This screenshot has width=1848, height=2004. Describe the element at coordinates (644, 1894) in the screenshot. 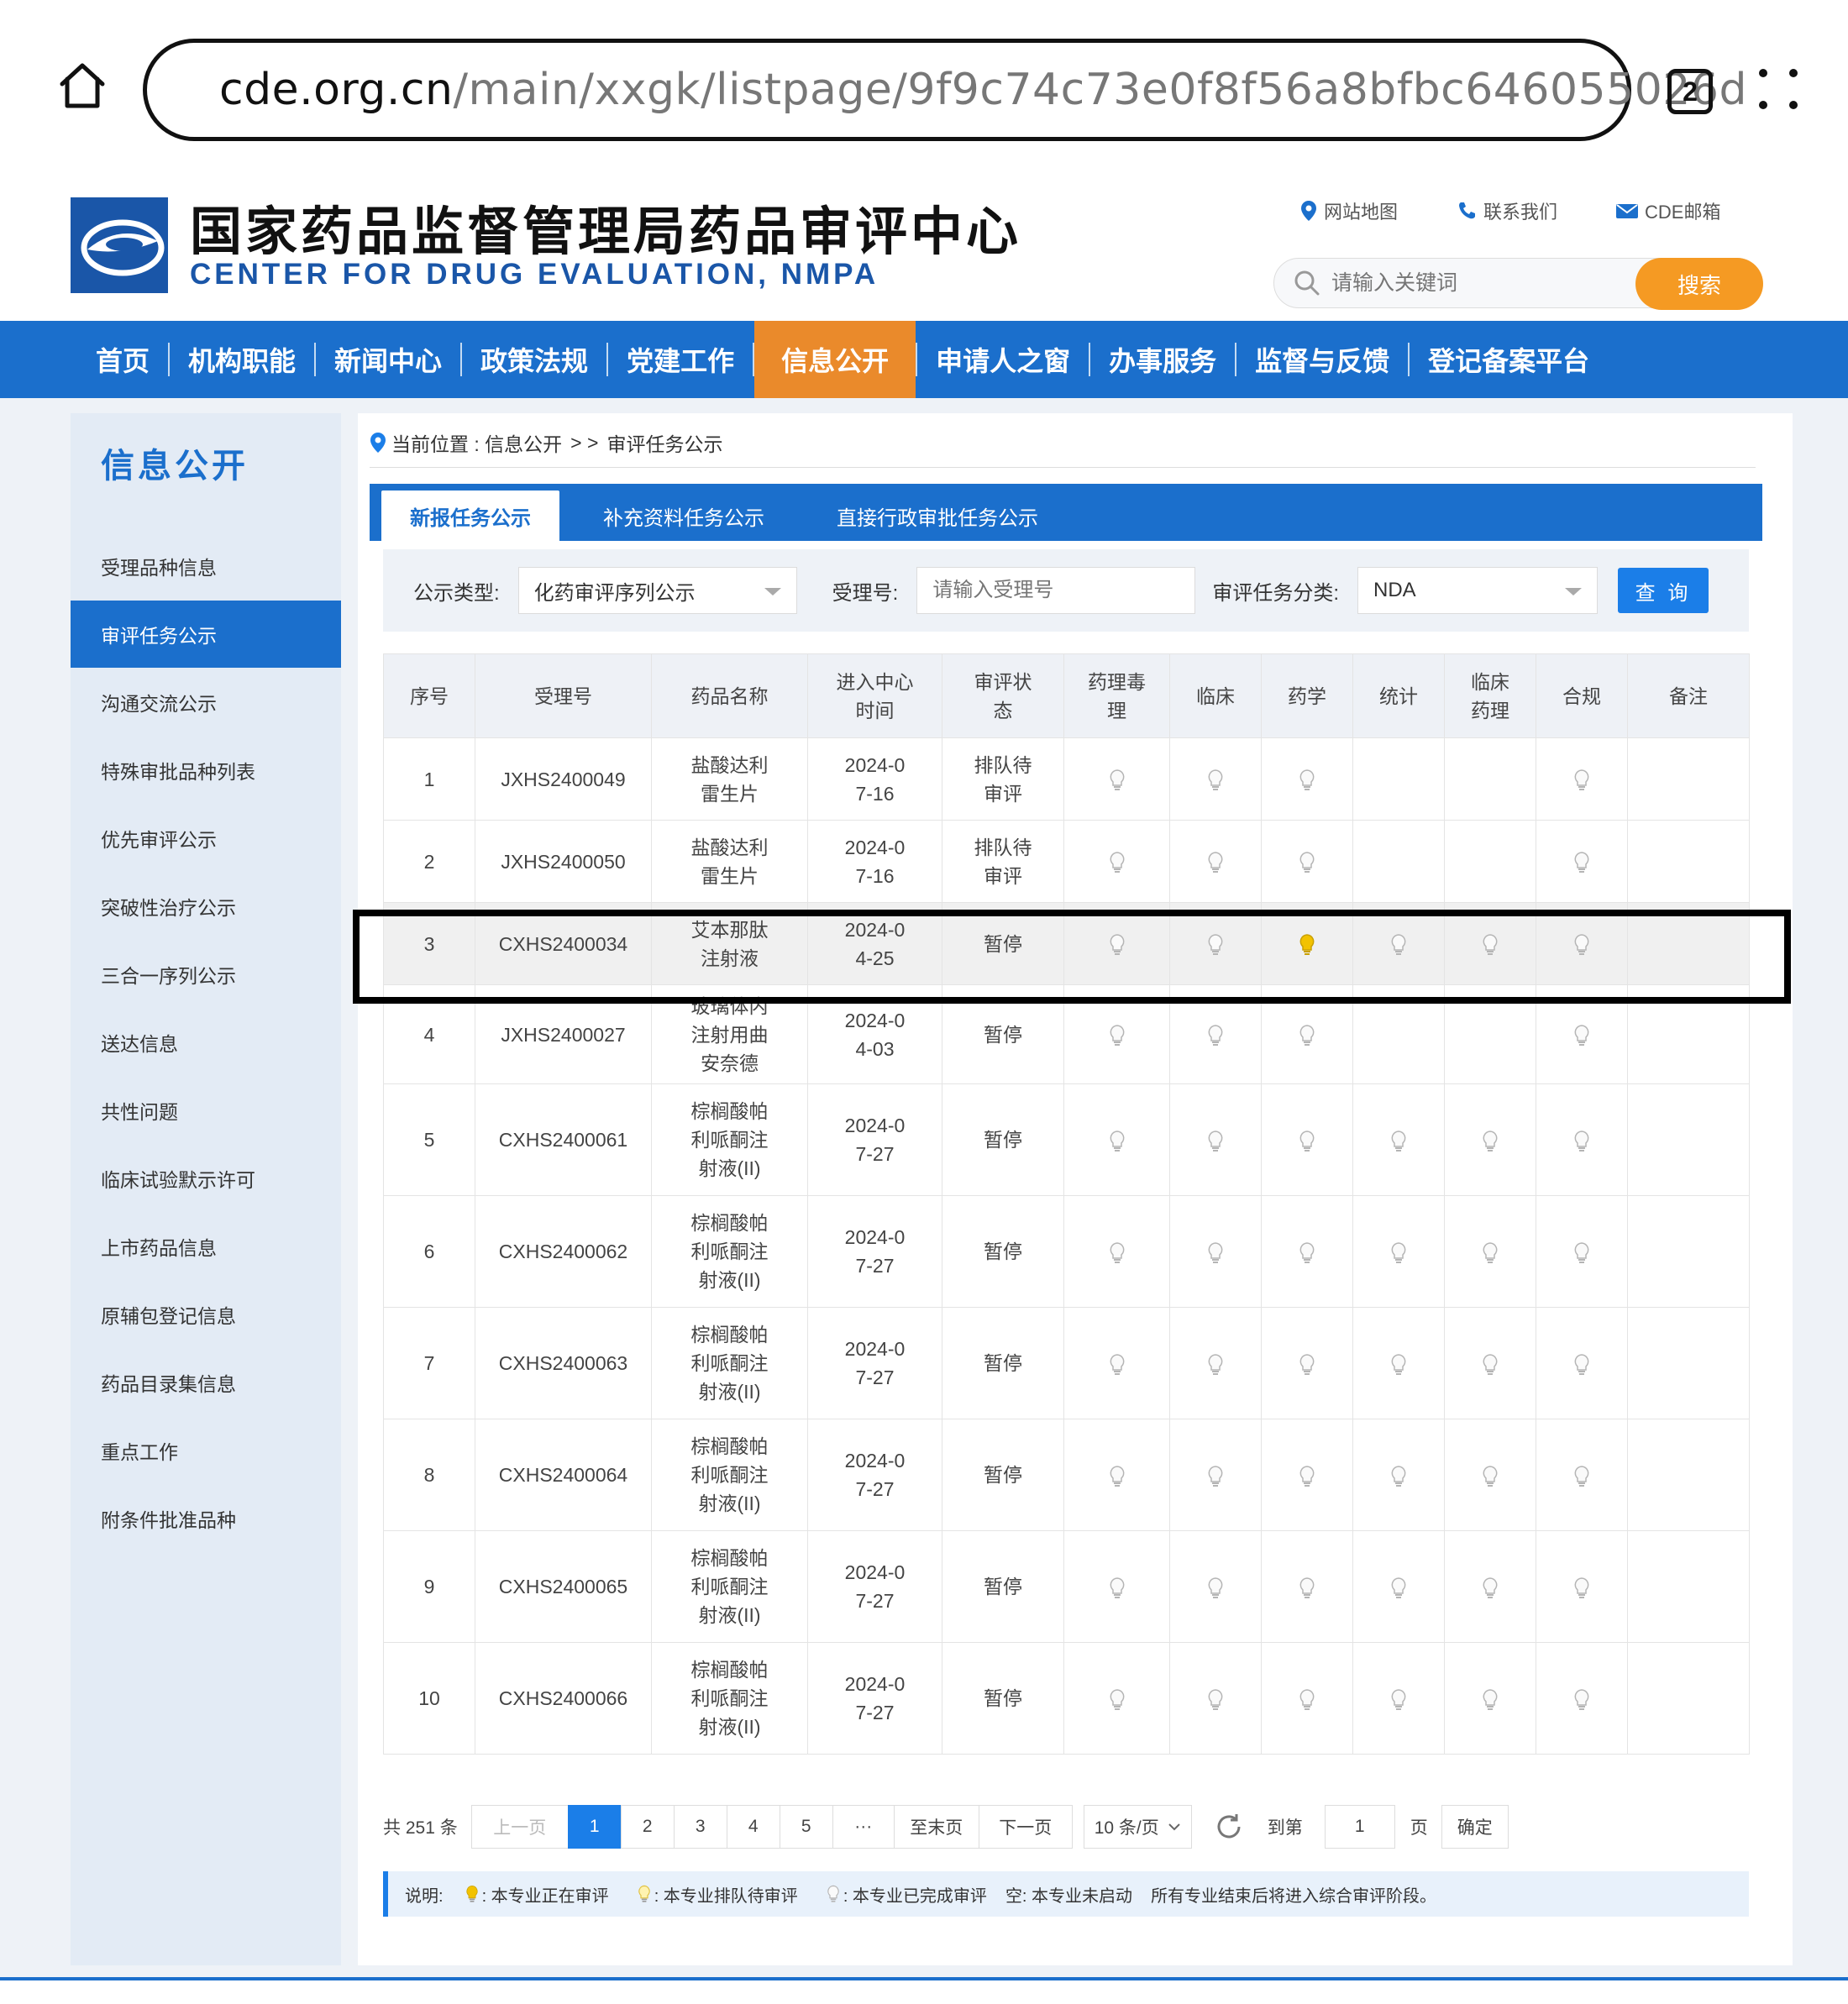

I see `bulb-queued-icon` at that location.